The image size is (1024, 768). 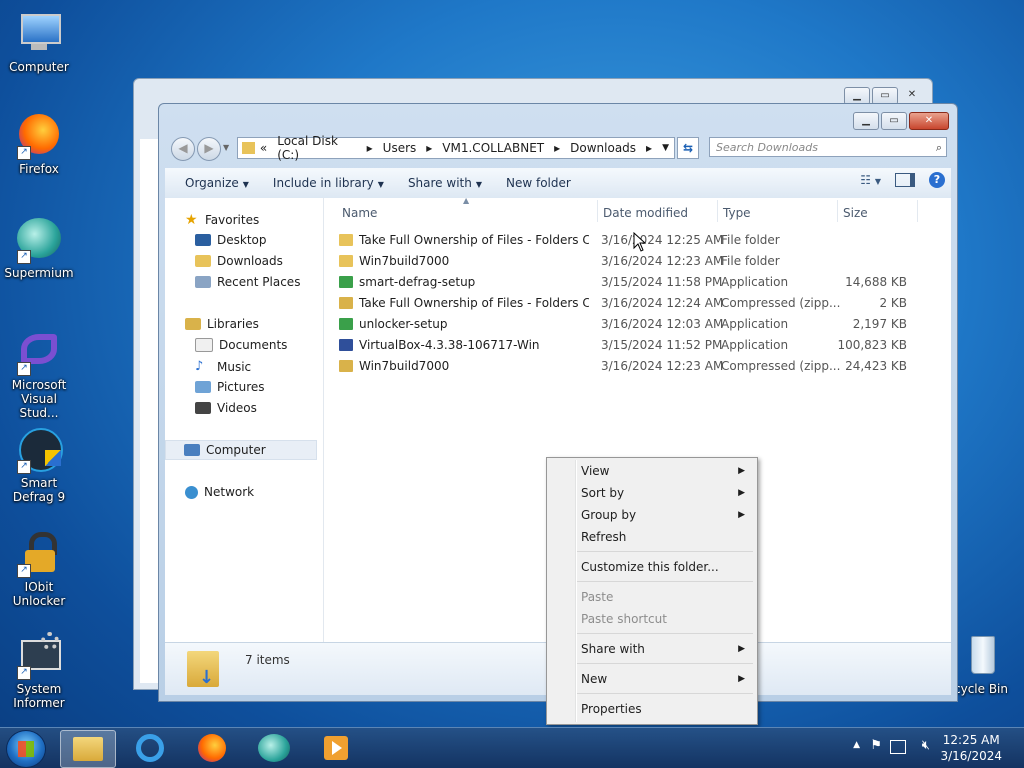 I want to click on menu-item-paste-shortcut: Paste shortcut, so click(x=666, y=619).